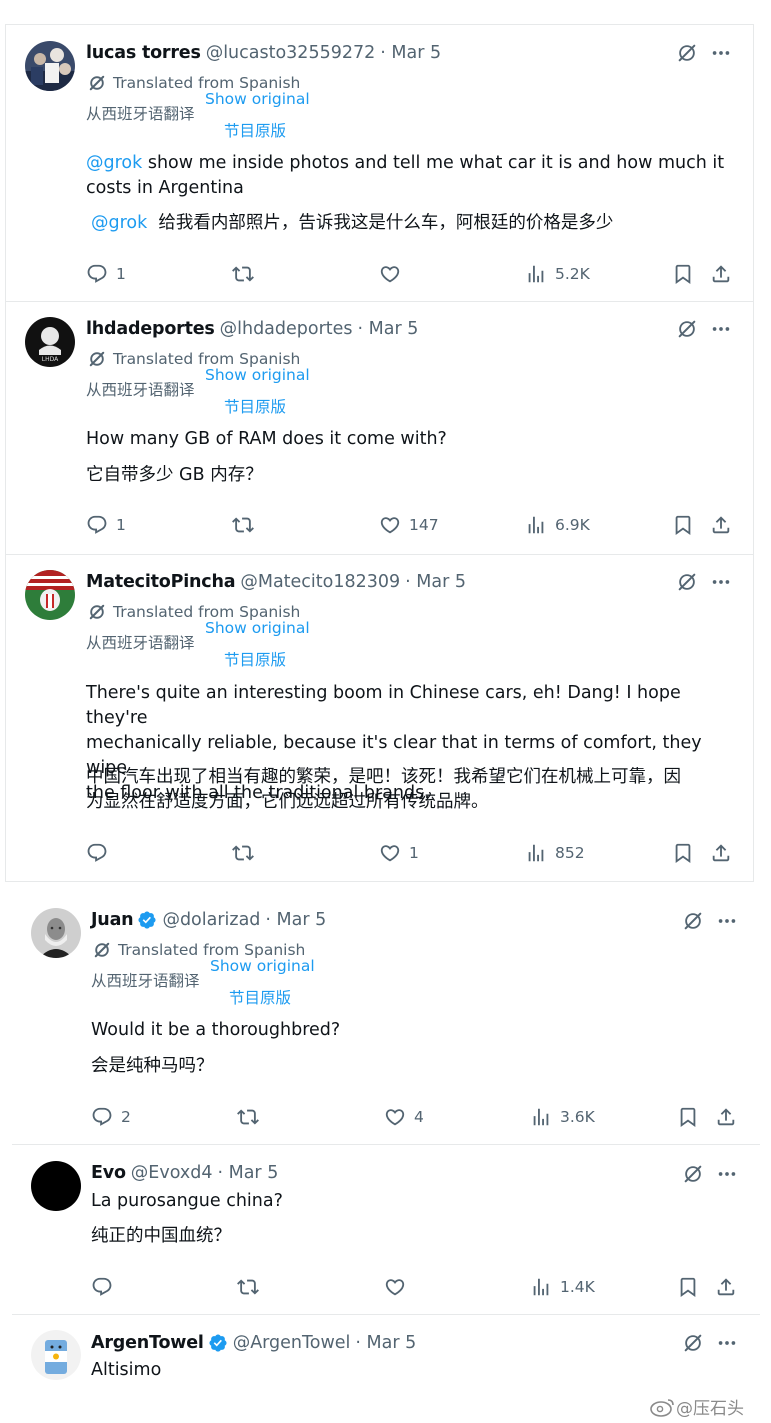 The image size is (771, 1423). What do you see at coordinates (404, 1117) in the screenshot?
I see `like-button: 4` at bounding box center [404, 1117].